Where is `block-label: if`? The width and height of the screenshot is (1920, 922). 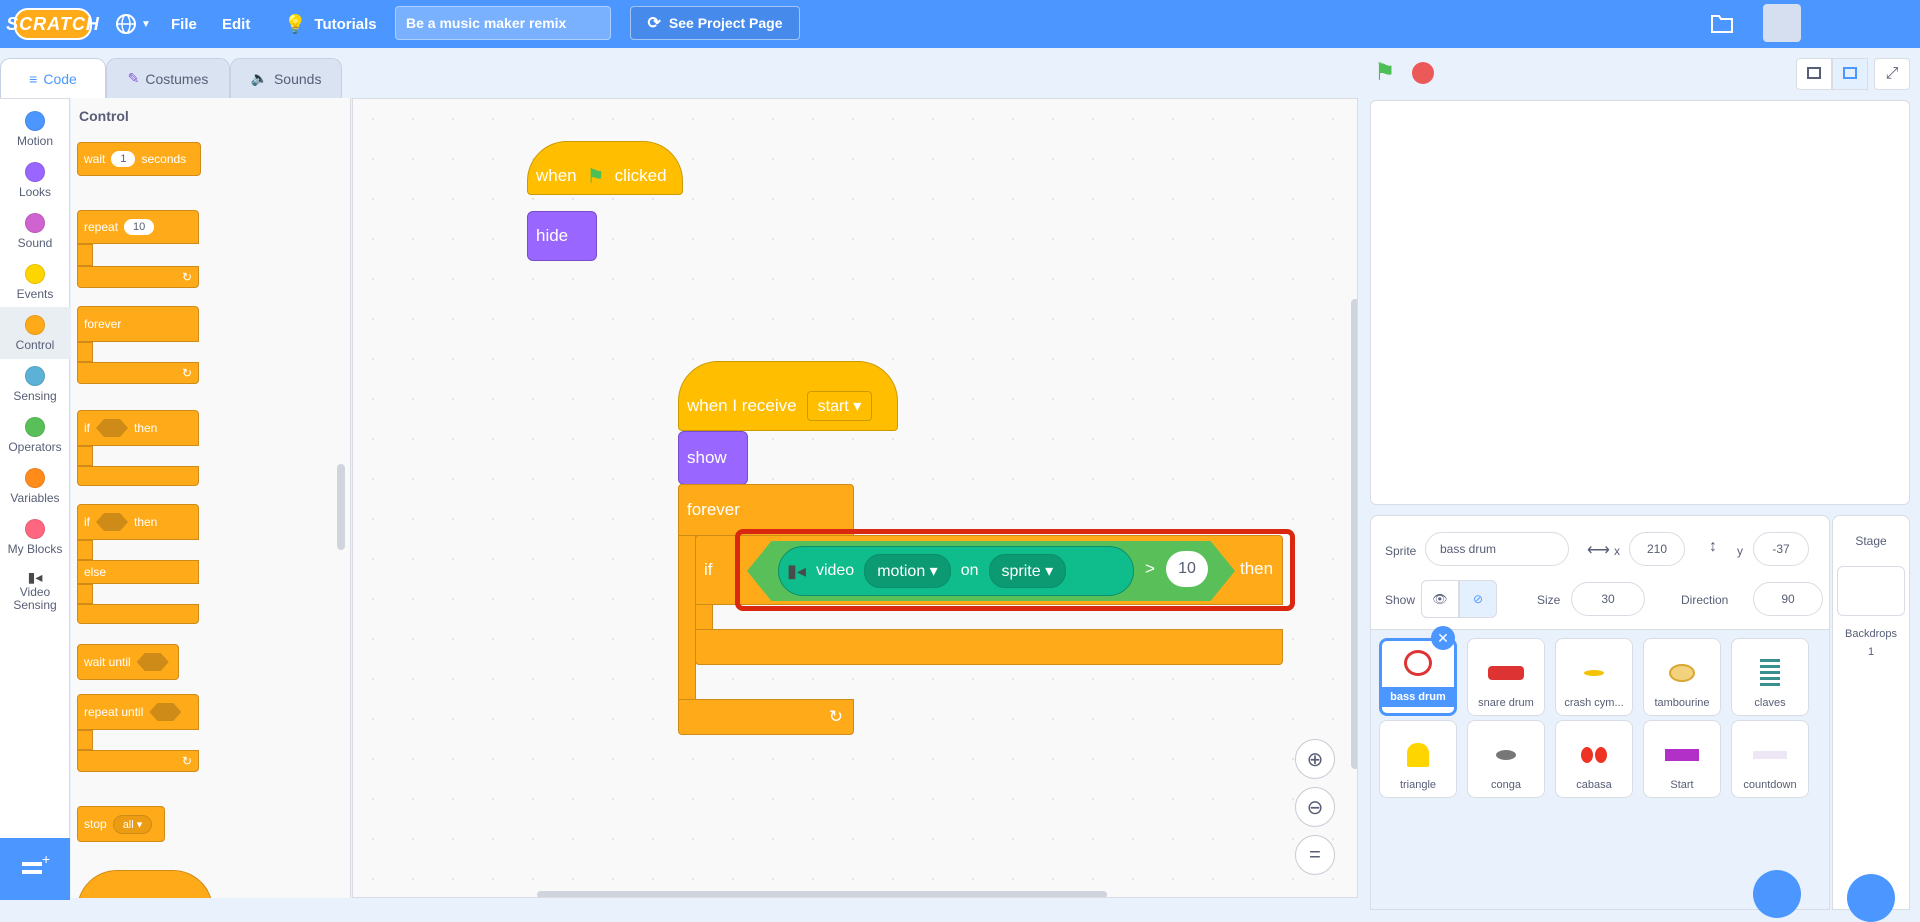 block-label: if is located at coordinates (708, 569).